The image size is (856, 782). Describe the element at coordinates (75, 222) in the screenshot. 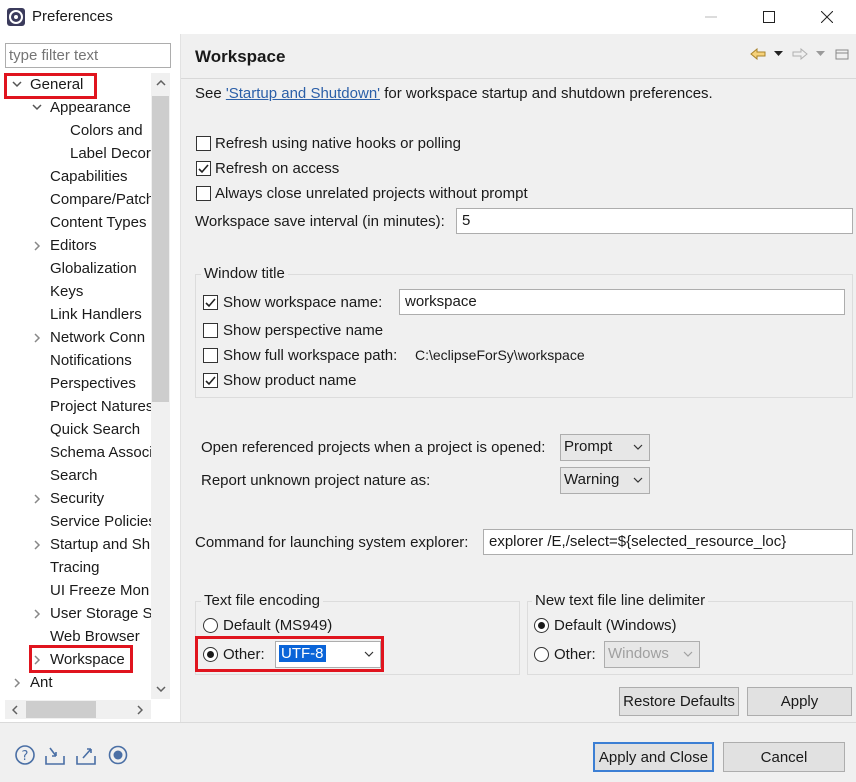

I see `tree-item: Content Types` at that location.